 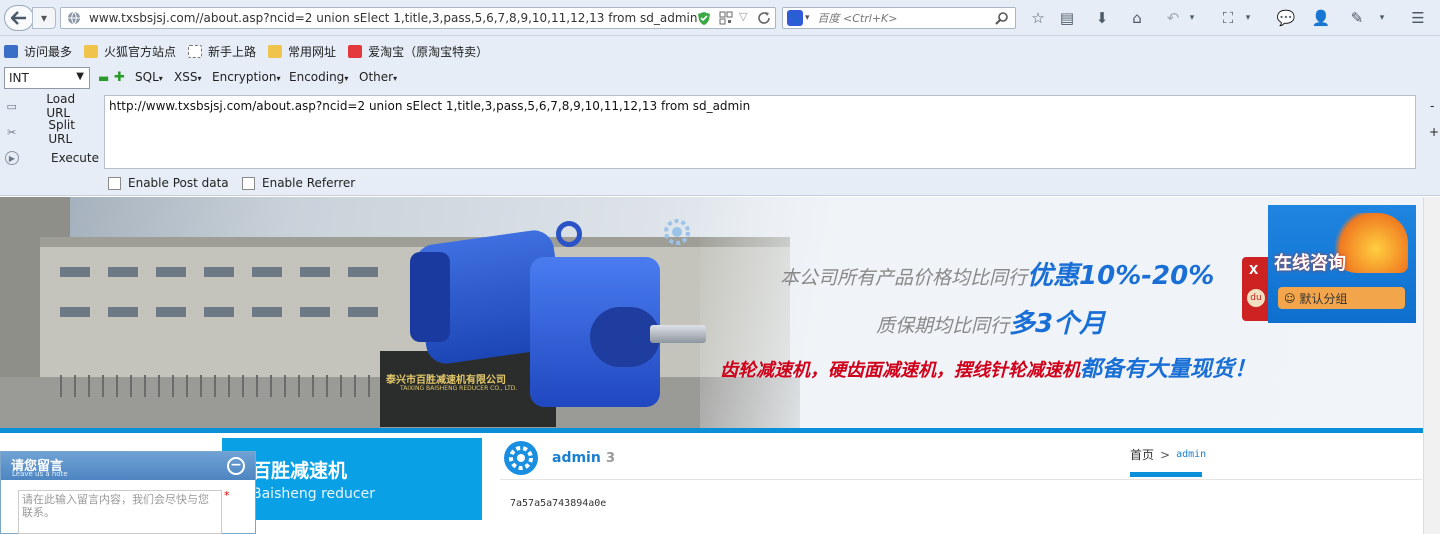 I want to click on history-dropdown-button: ▾, so click(x=44, y=18).